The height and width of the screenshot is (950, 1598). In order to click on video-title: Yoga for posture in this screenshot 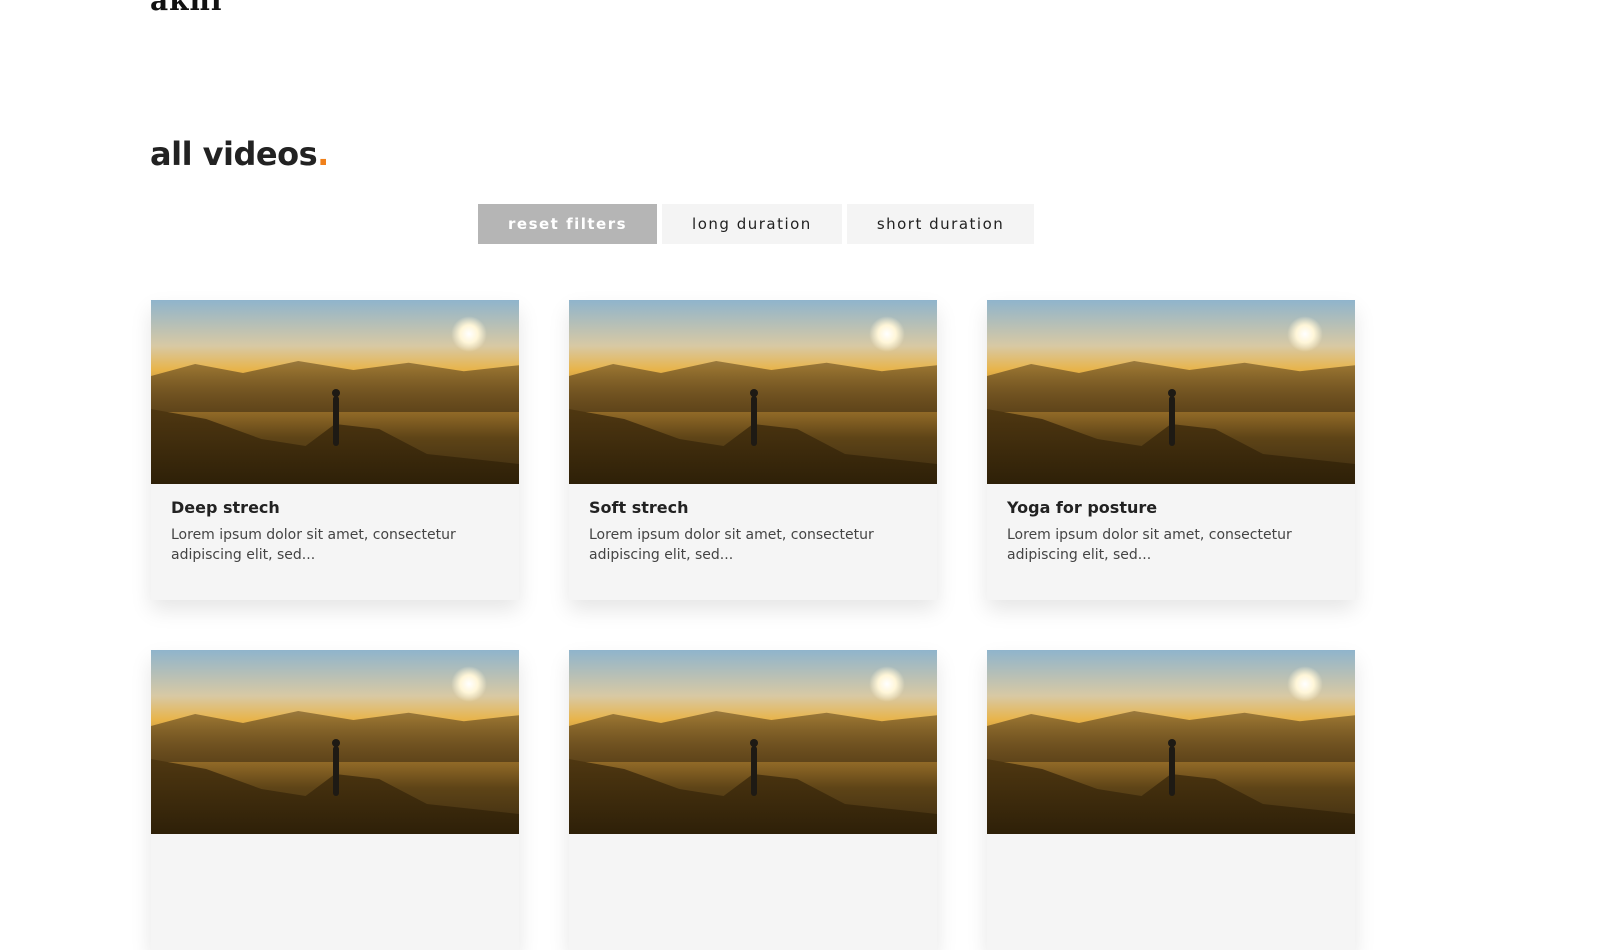, I will do `click(1171, 507)`.